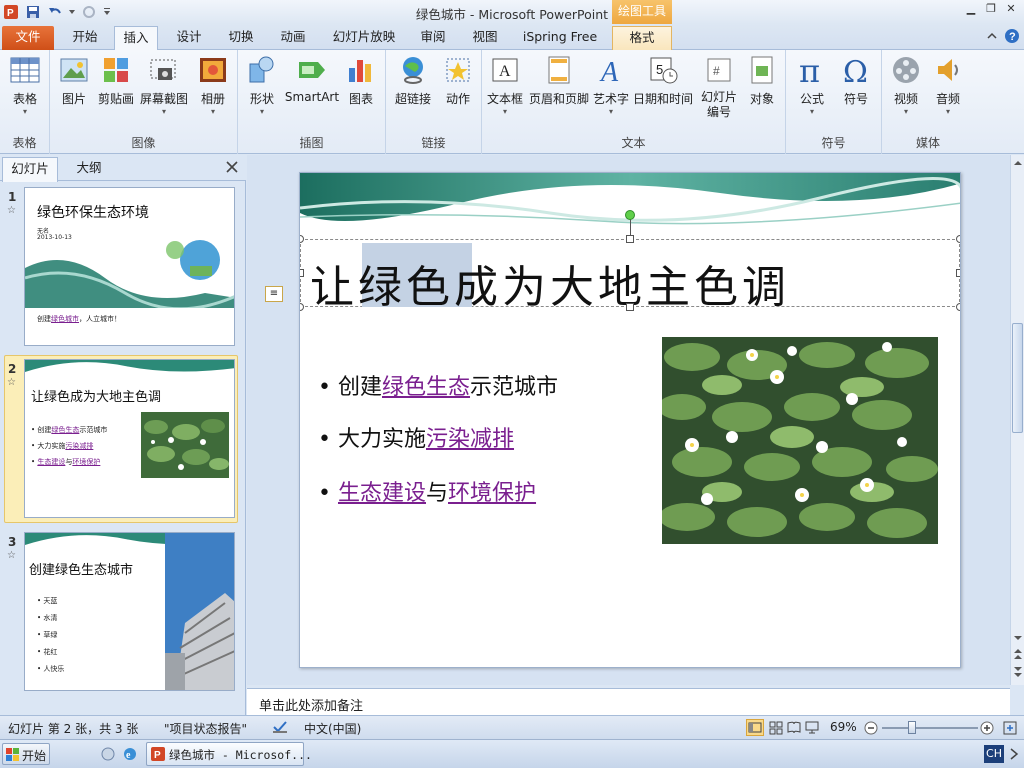 Image resolution: width=1024 pixels, height=768 pixels. Describe the element at coordinates (1018, 163) in the screenshot. I see `scroll-up-icon` at that location.